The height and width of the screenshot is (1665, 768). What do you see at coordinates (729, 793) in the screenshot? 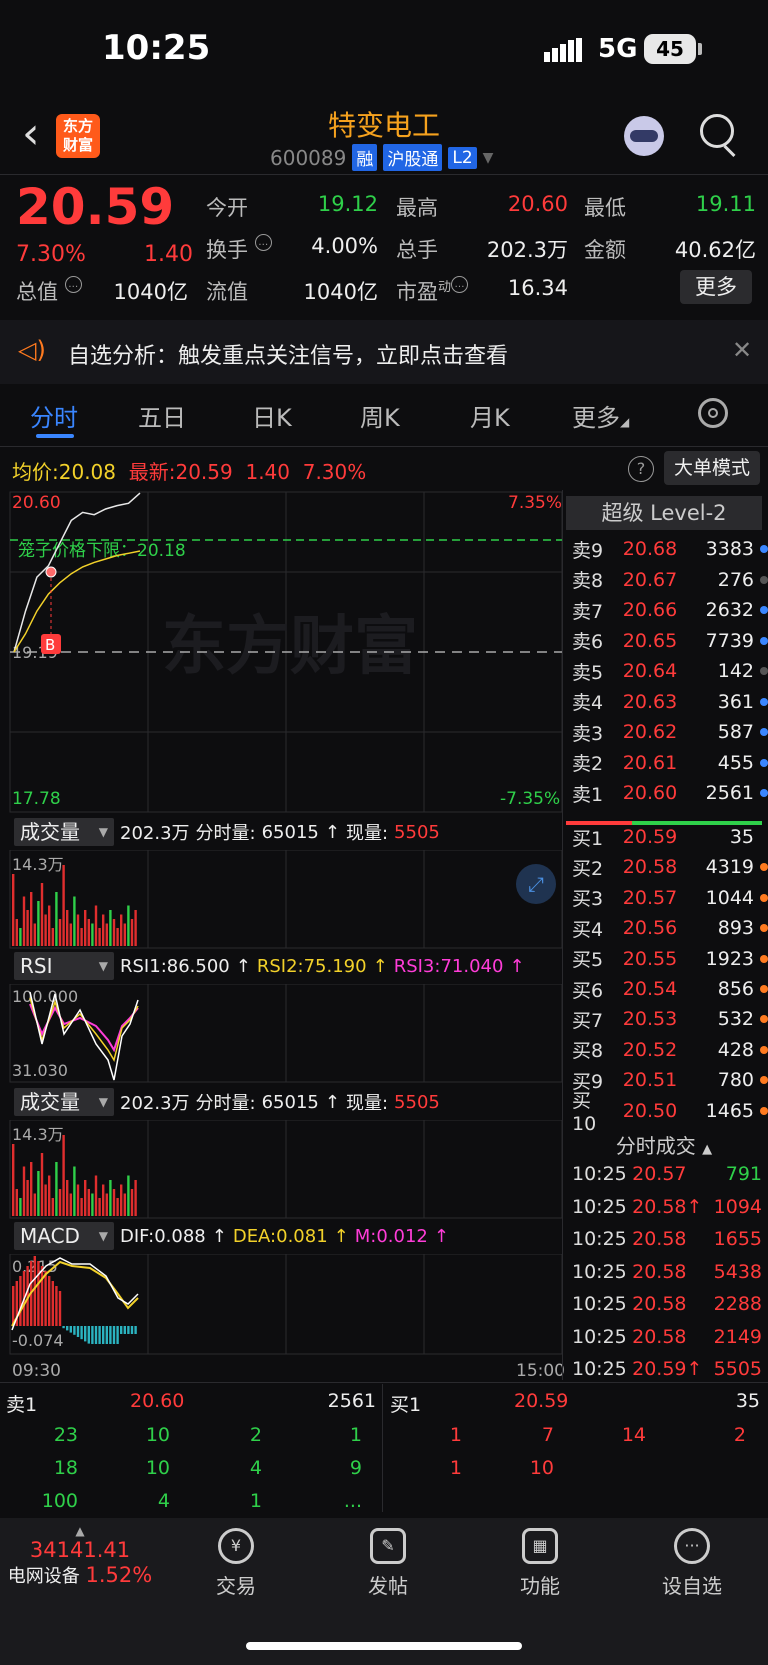
I see `ask-volume: 2561` at bounding box center [729, 793].